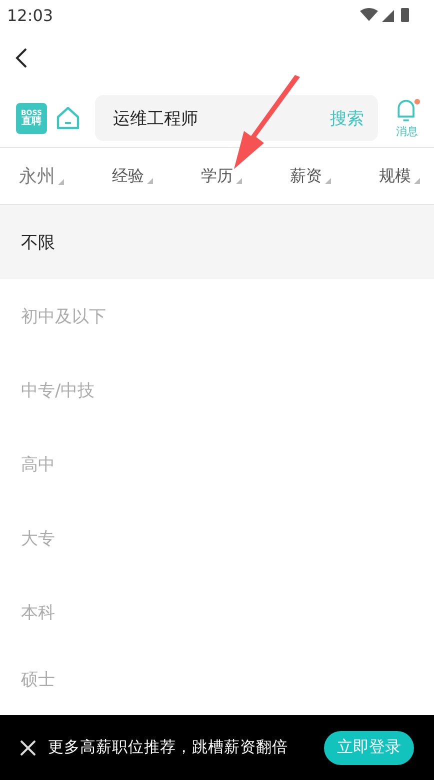  Describe the element at coordinates (217, 242) in the screenshot. I see `education-option: 不限` at that location.